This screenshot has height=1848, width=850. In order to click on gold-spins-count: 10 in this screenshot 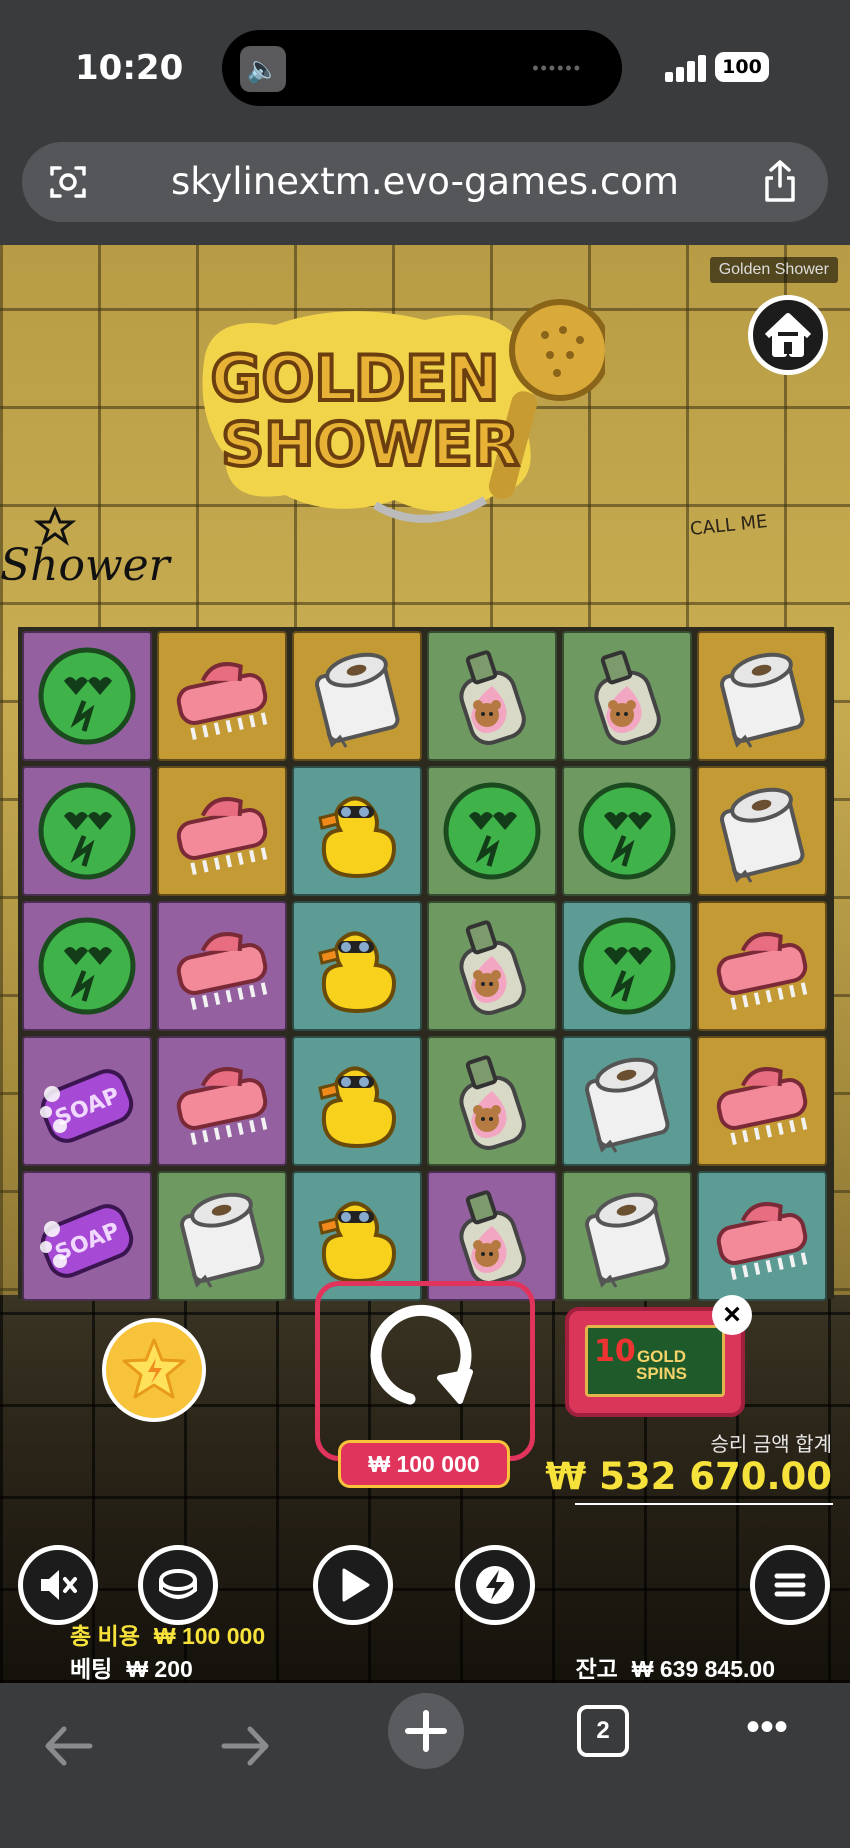, I will do `click(615, 1351)`.